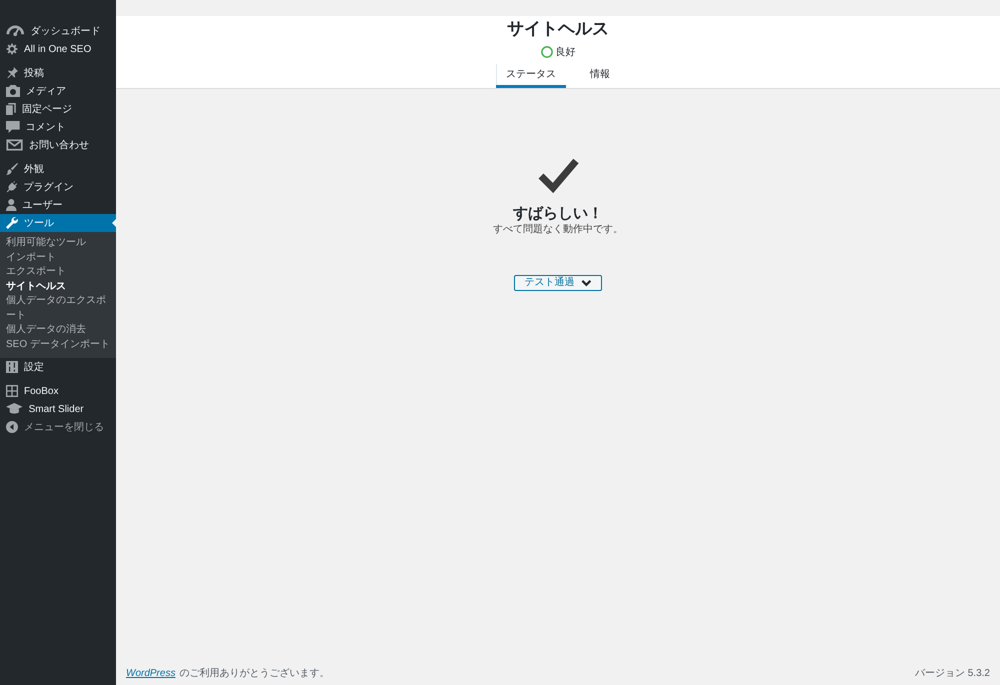 This screenshot has width=1000, height=685. What do you see at coordinates (12, 367) in the screenshot?
I see `sliders-icon` at bounding box center [12, 367].